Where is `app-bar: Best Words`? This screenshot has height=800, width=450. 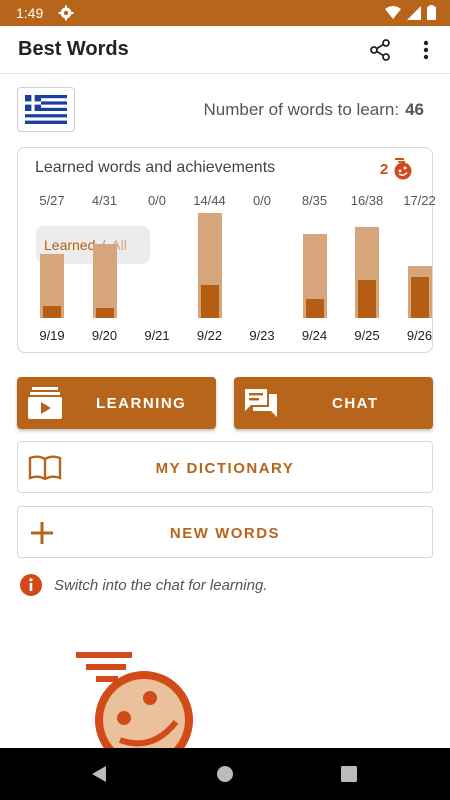
app-bar: Best Words is located at coordinates (225, 50).